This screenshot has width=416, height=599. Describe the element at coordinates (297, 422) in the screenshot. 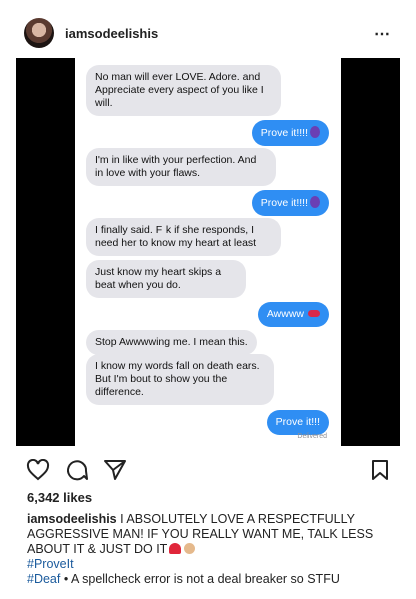

I see `message-bubble: Prove it!!!` at that location.